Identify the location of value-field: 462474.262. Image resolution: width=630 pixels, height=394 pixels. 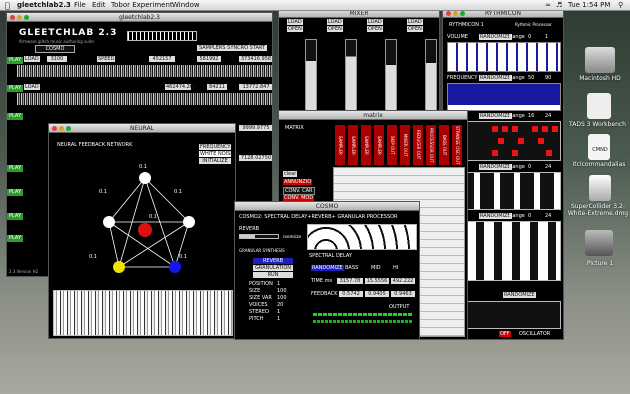
(180, 87).